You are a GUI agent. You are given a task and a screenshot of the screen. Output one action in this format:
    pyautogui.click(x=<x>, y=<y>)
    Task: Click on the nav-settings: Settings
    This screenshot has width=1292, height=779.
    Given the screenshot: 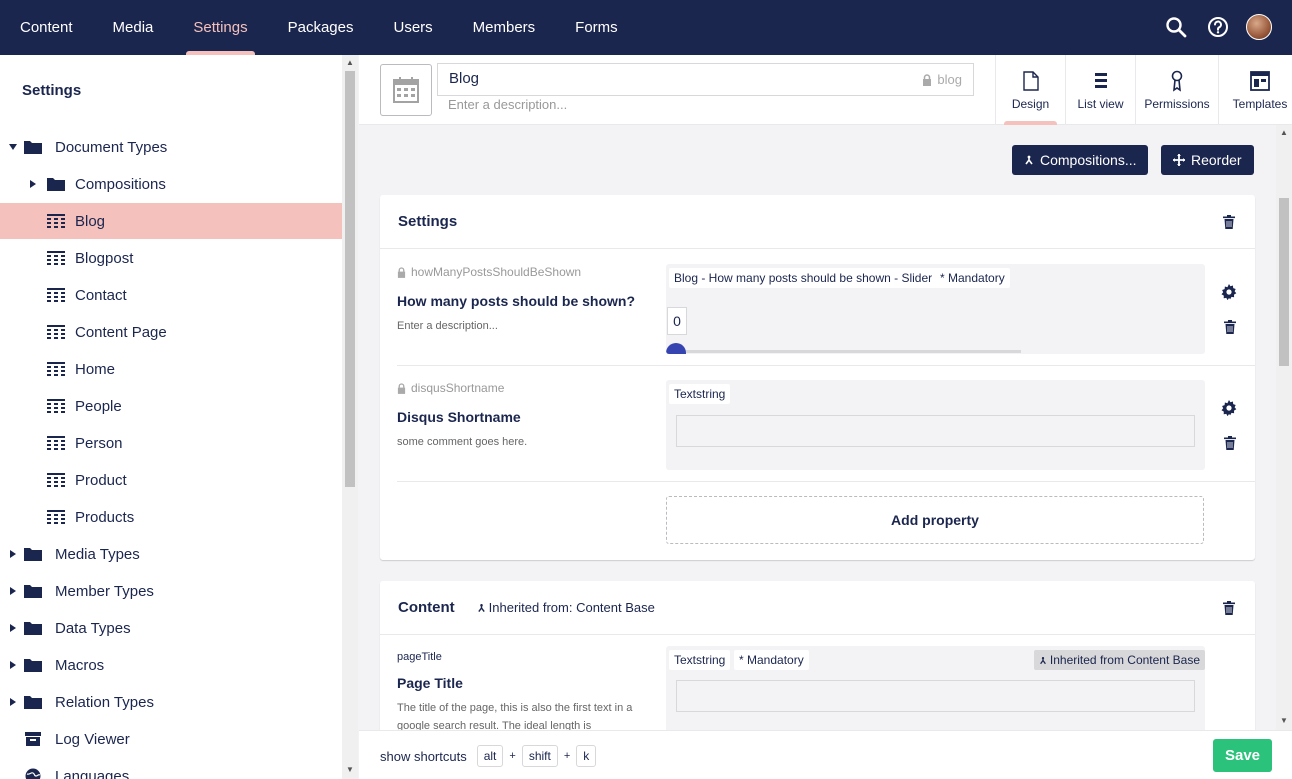 What is the action you would take?
    pyautogui.click(x=220, y=27)
    